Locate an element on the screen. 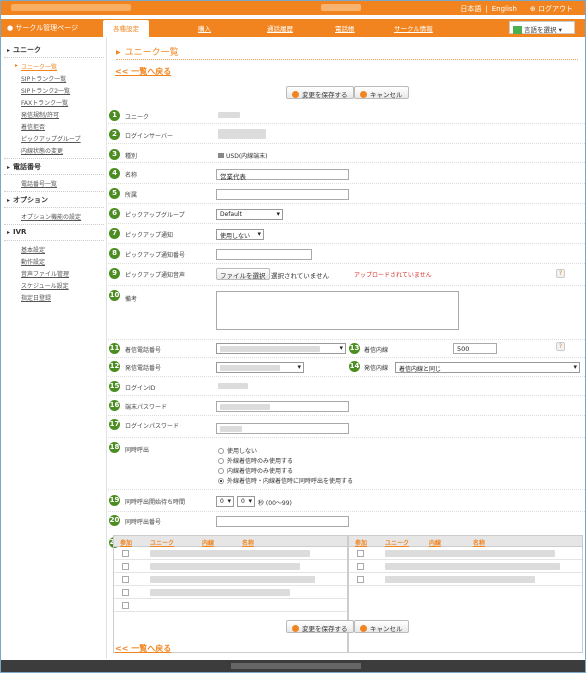 The image size is (586, 673). incoming-number-select is located at coordinates (281, 348).